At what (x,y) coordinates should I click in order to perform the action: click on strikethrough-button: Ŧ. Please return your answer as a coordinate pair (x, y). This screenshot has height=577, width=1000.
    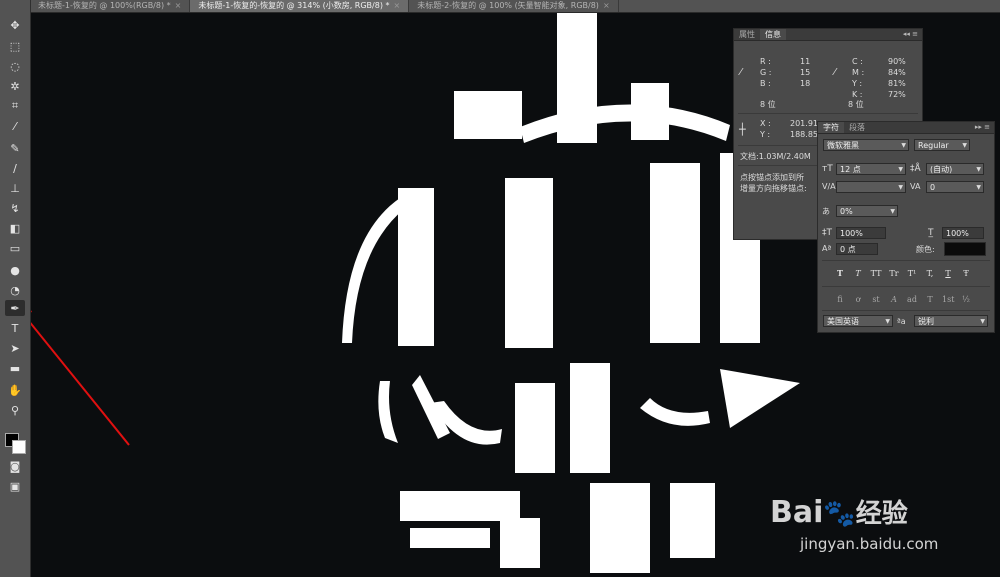
    Looking at the image, I should click on (966, 273).